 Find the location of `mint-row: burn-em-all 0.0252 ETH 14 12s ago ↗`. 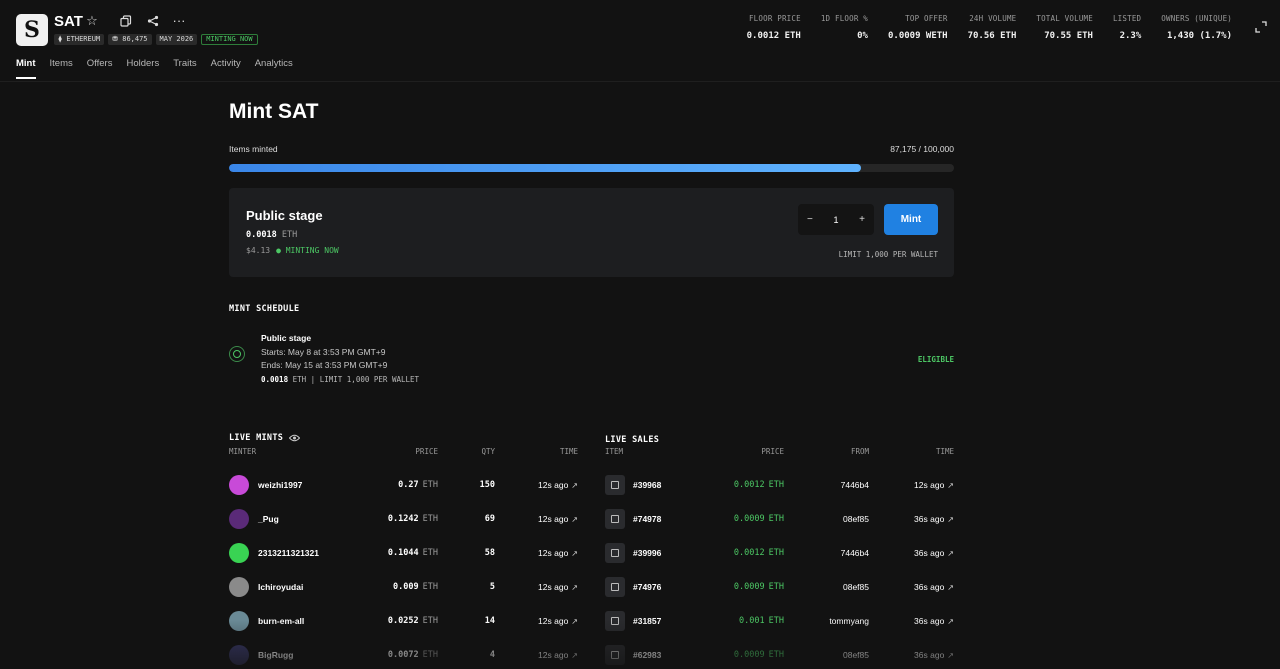

mint-row: burn-em-all 0.0252 ETH 14 12s ago ↗ is located at coordinates (403, 626).